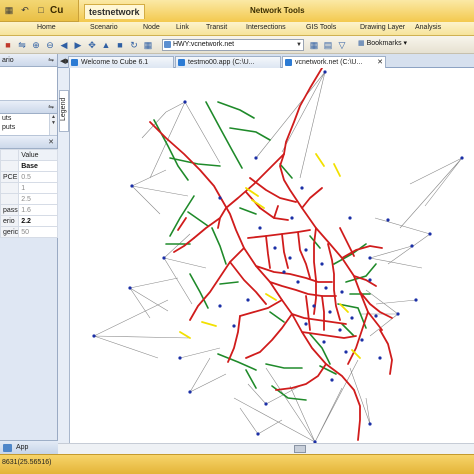 This screenshot has height=474, width=474. What do you see at coordinates (22, 45) in the screenshot?
I see `network-icon: ⇋` at bounding box center [22, 45].